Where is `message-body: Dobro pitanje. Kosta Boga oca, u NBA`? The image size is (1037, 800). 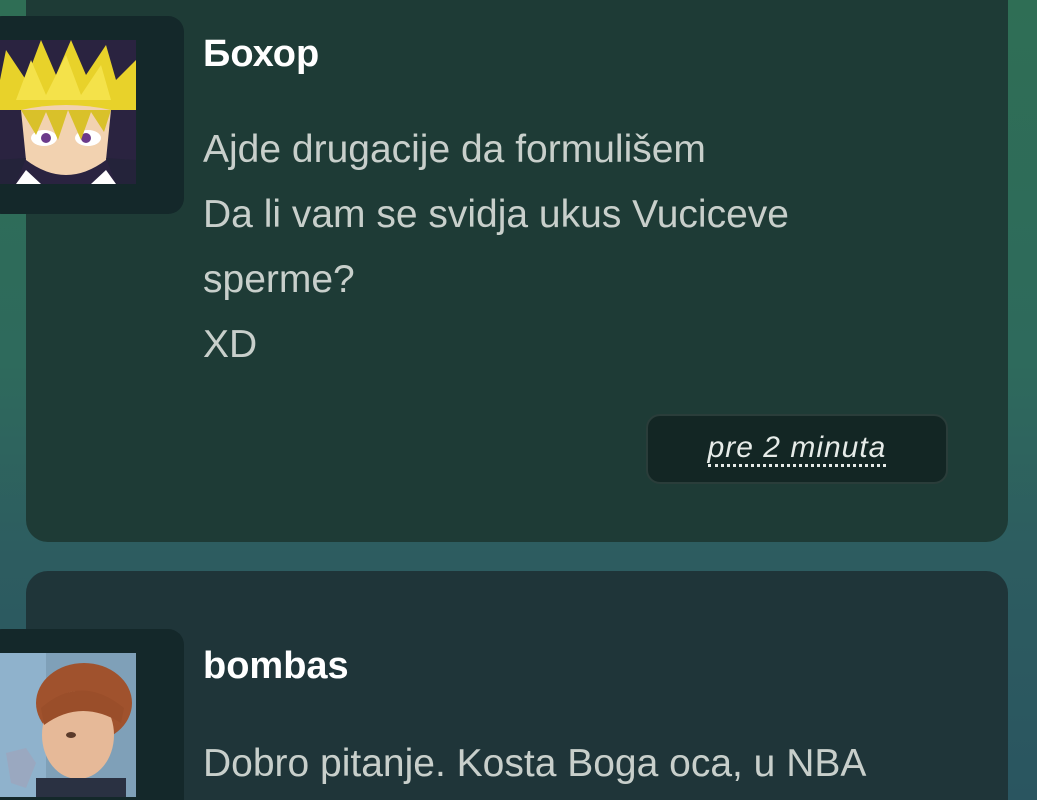 message-body: Dobro pitanje. Kosta Boga oca, u NBA is located at coordinates (583, 763).